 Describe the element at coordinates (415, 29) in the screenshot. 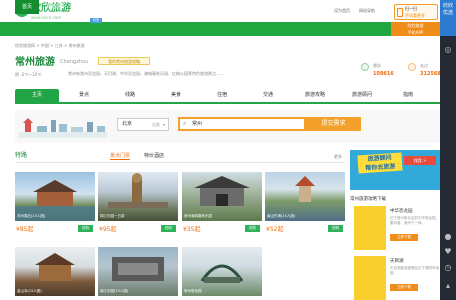

I see `app-download-button: 欣欣旅游 手机APP` at that location.